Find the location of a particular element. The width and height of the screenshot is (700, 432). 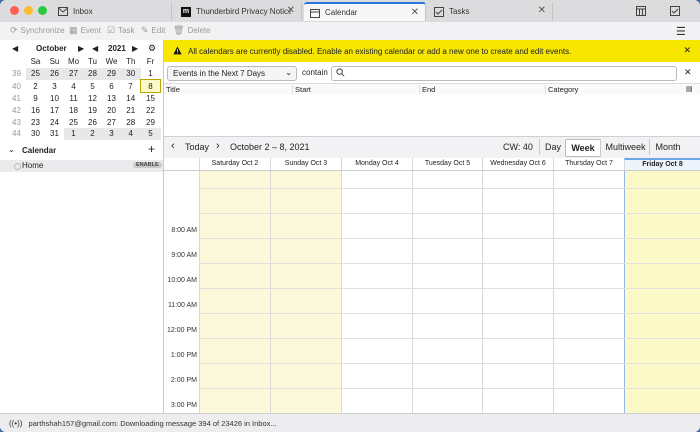

minimize-window-button is located at coordinates (28, 10).